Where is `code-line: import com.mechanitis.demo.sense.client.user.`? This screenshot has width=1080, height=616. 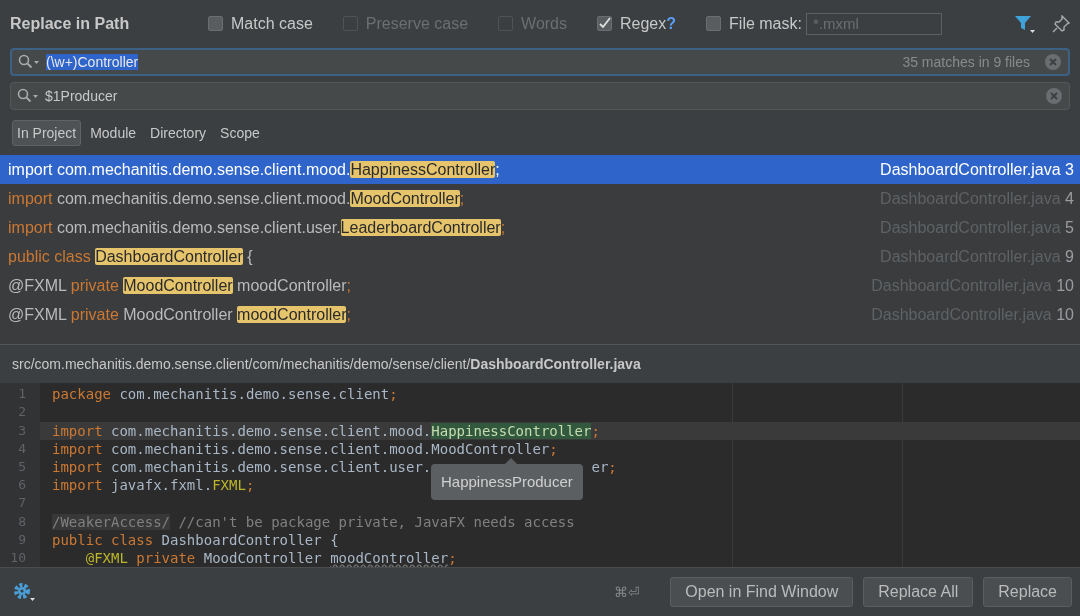
code-line: import com.mechanitis.demo.sense.client.user. is located at coordinates (242, 467).